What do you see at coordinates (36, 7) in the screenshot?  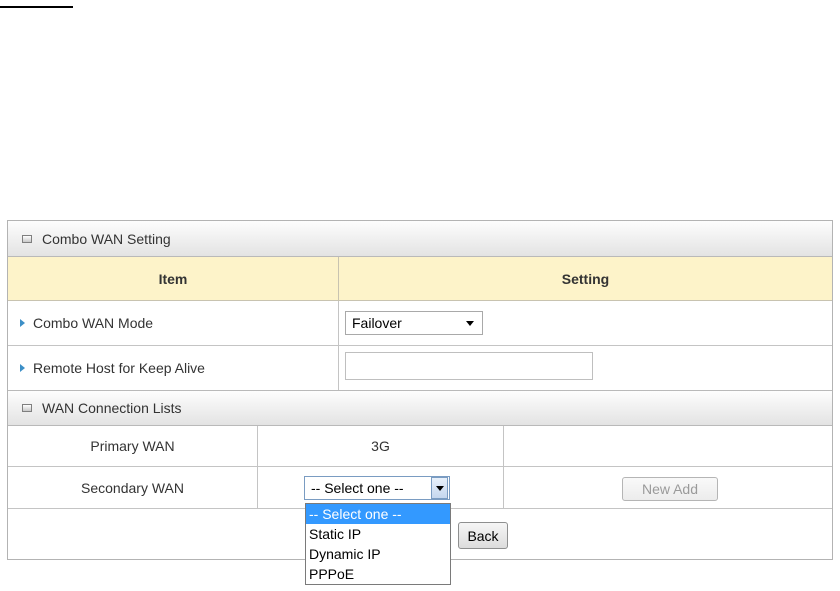 I see `top-underline` at bounding box center [36, 7].